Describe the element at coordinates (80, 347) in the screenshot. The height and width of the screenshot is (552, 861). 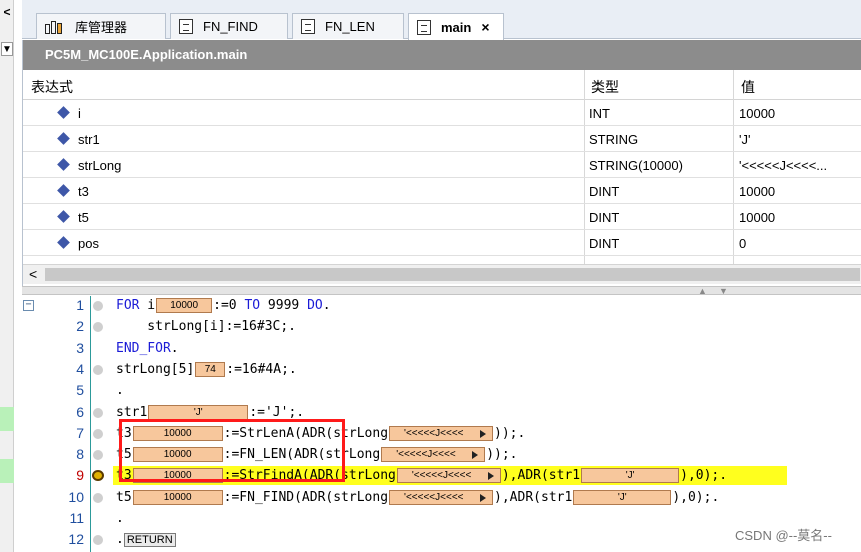
I see `line-number: 3` at that location.